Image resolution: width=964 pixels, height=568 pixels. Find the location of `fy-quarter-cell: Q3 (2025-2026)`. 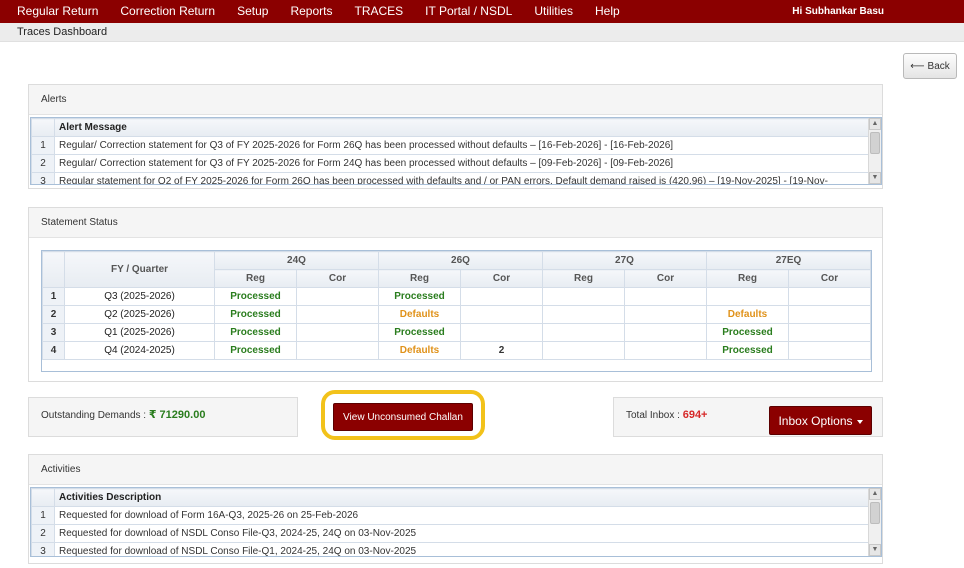

fy-quarter-cell: Q3 (2025-2026) is located at coordinates (139, 296).